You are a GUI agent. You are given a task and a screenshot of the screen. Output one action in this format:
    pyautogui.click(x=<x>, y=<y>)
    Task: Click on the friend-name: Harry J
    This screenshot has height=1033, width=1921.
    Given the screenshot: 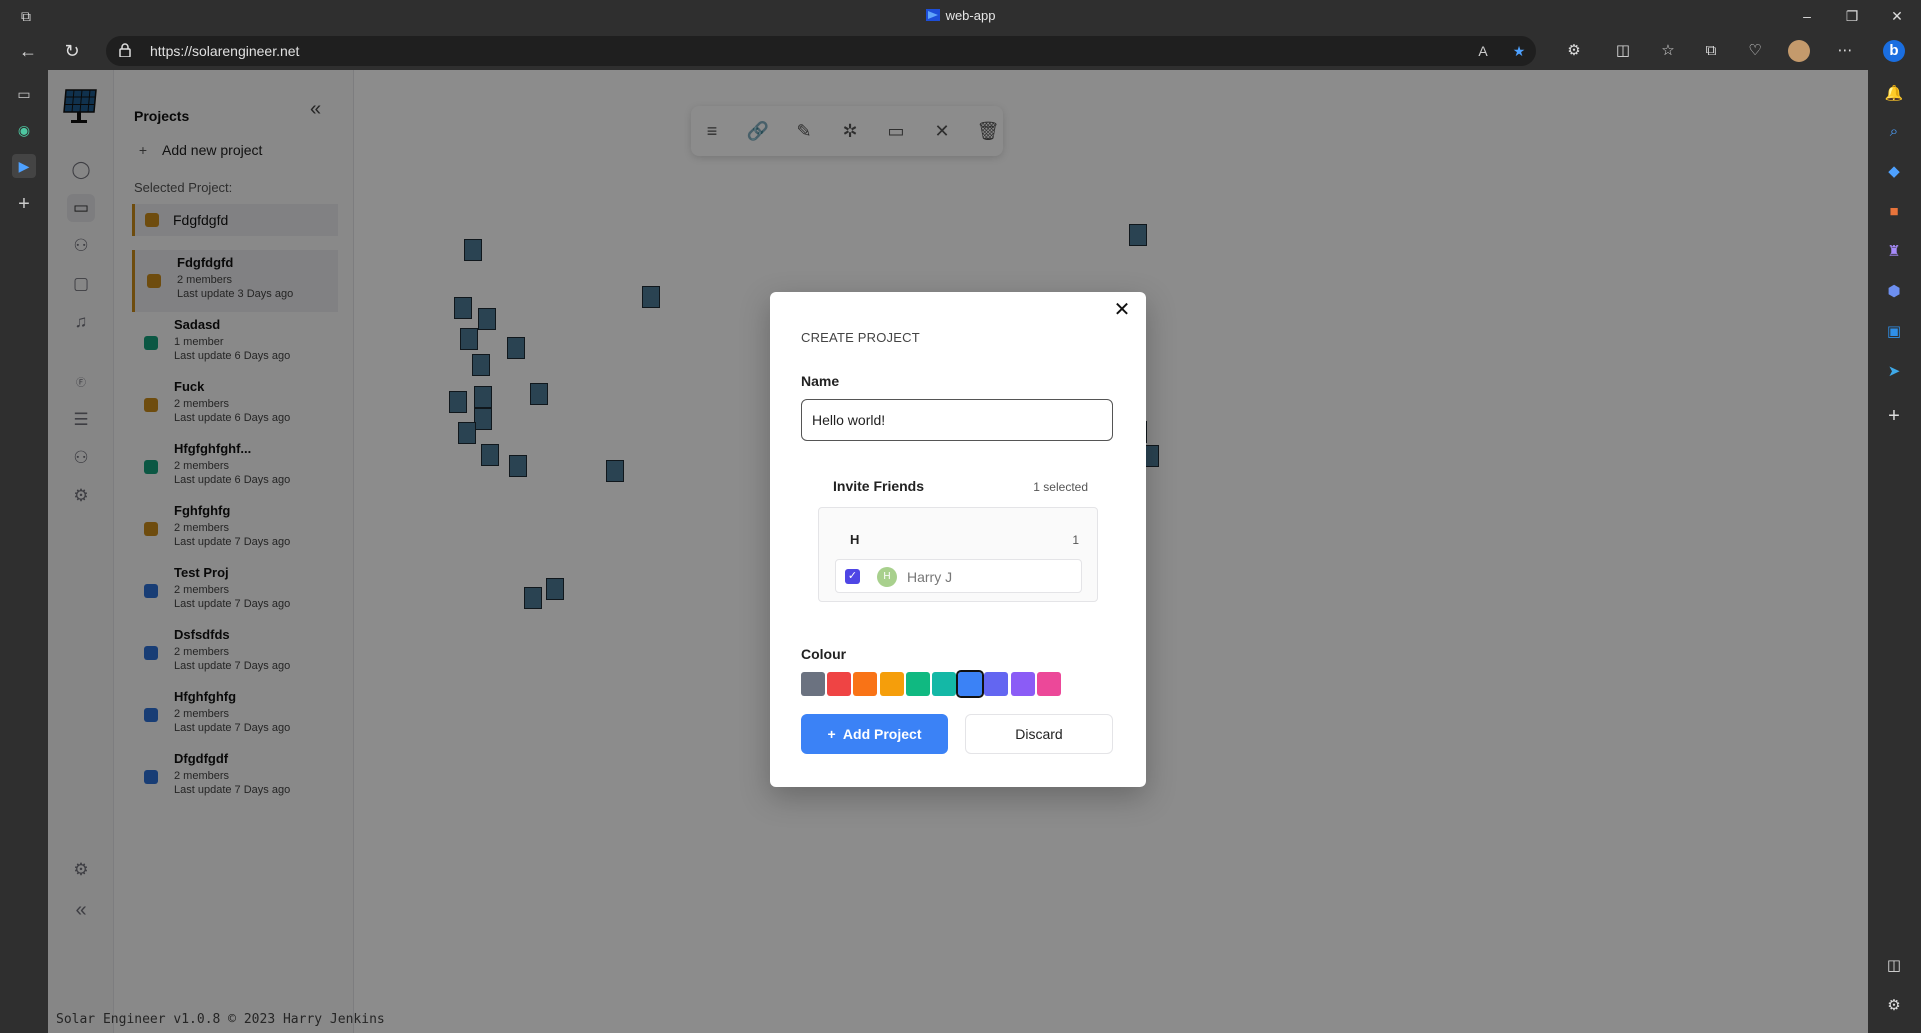 What is the action you would take?
    pyautogui.click(x=930, y=577)
    